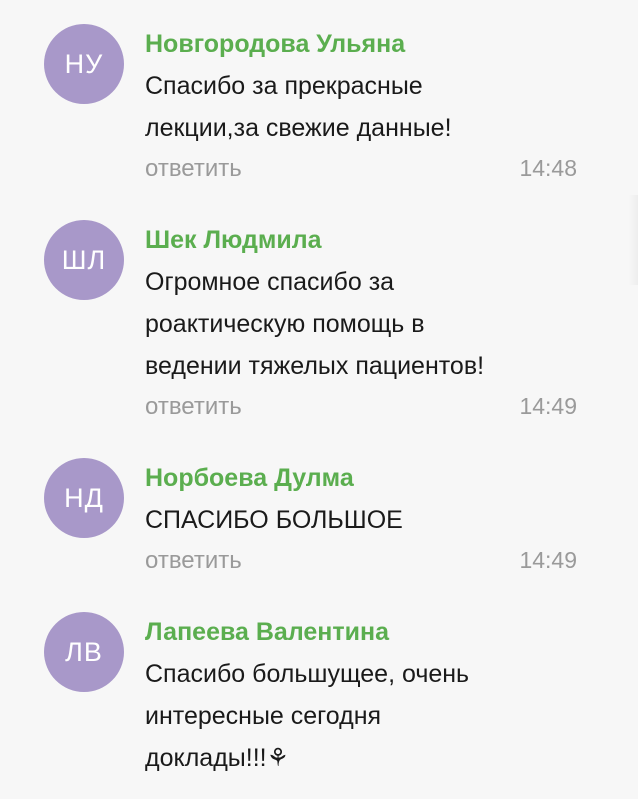  I want to click on scroll-edge-shadow, so click(633, 240).